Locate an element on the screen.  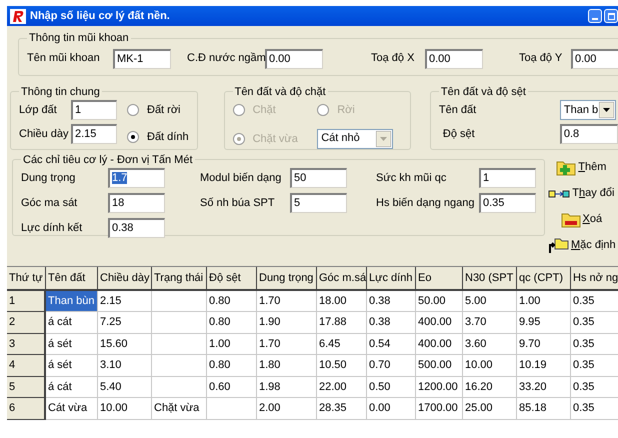
table-cell: Cát vừa is located at coordinates (72, 409).